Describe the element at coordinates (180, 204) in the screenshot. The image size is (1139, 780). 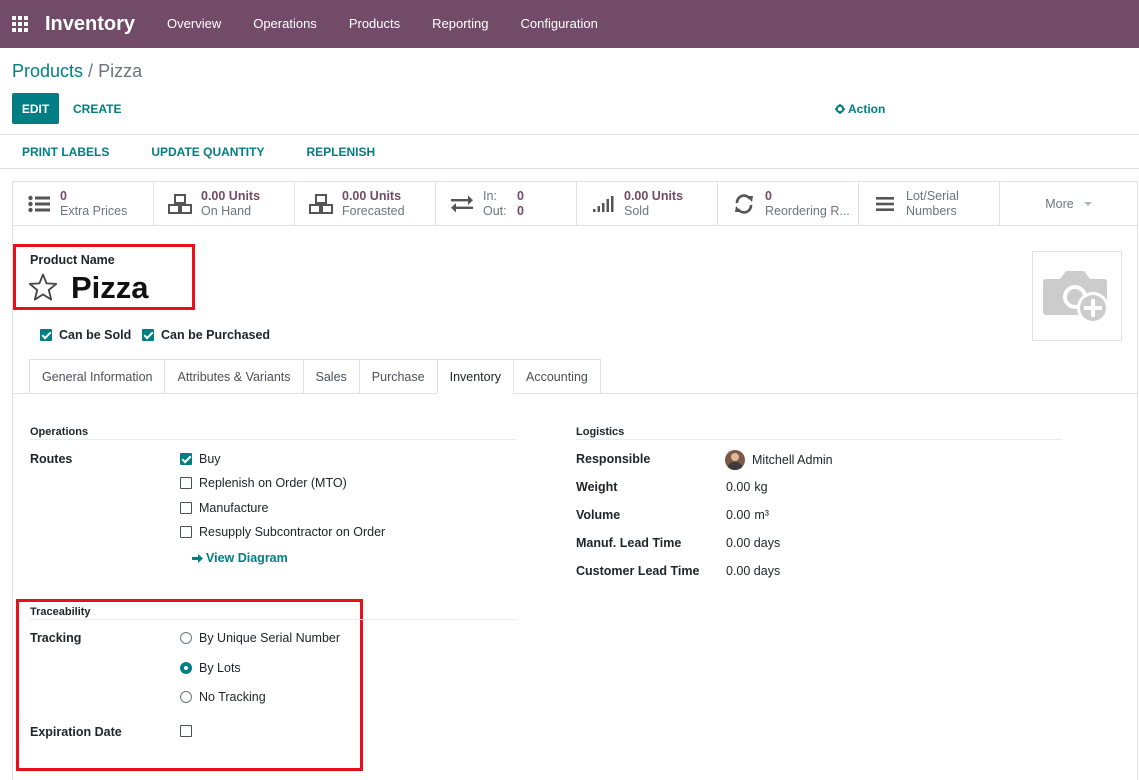
I see `cubes-icon` at that location.